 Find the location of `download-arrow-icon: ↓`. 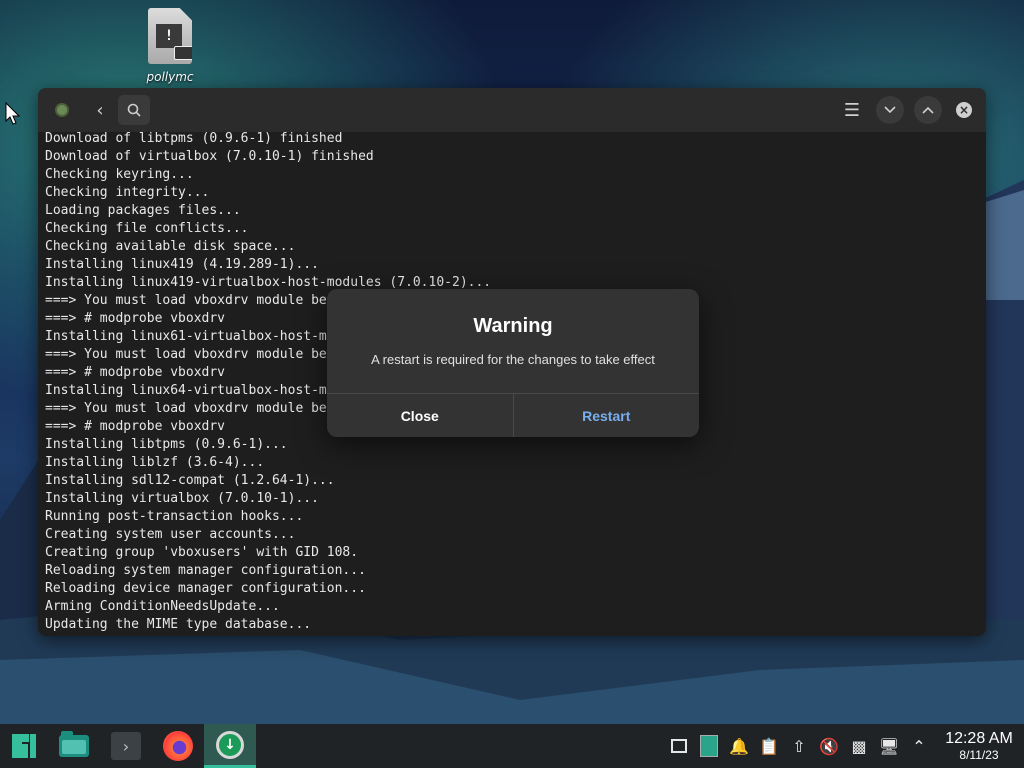

download-arrow-icon: ↓ is located at coordinates (230, 744).